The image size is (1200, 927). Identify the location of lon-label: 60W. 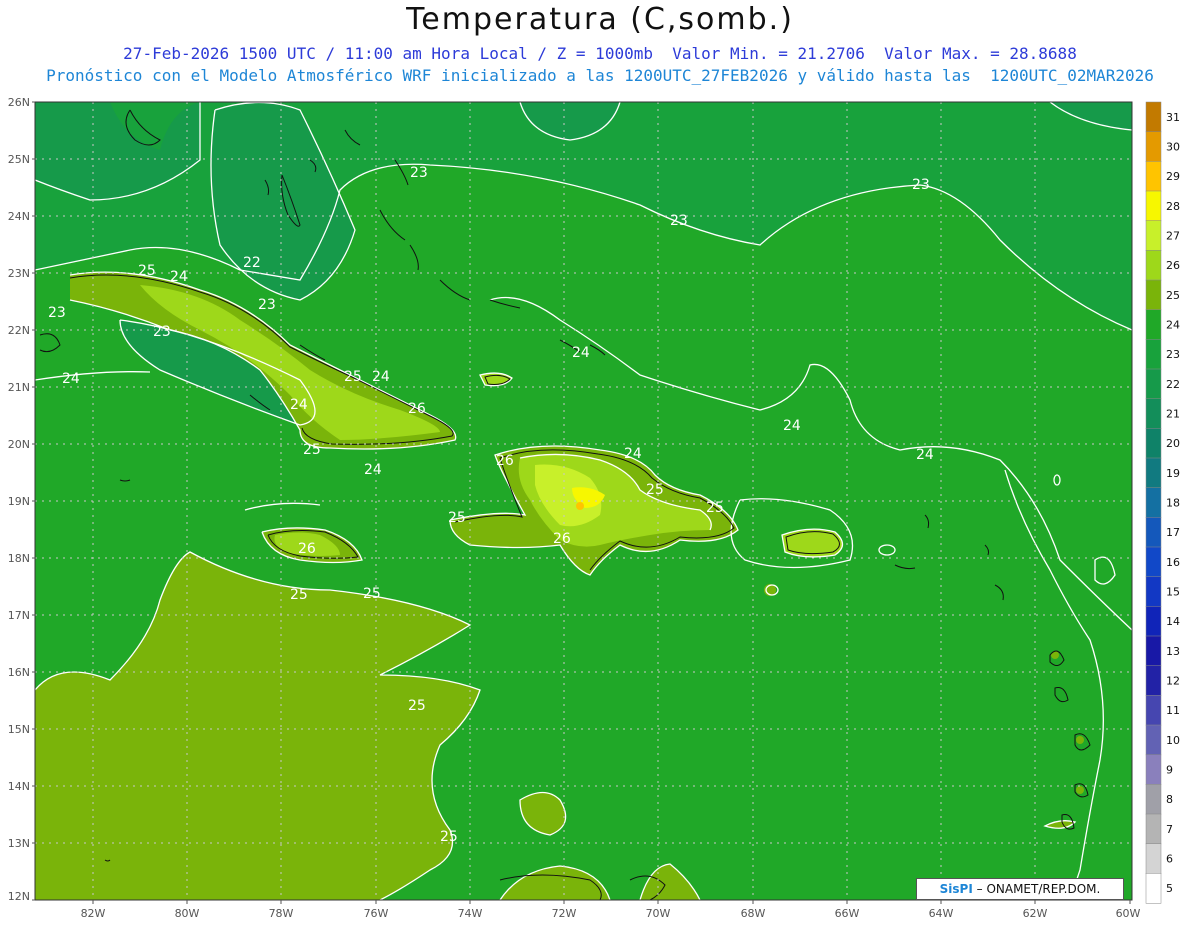
(1128, 913).